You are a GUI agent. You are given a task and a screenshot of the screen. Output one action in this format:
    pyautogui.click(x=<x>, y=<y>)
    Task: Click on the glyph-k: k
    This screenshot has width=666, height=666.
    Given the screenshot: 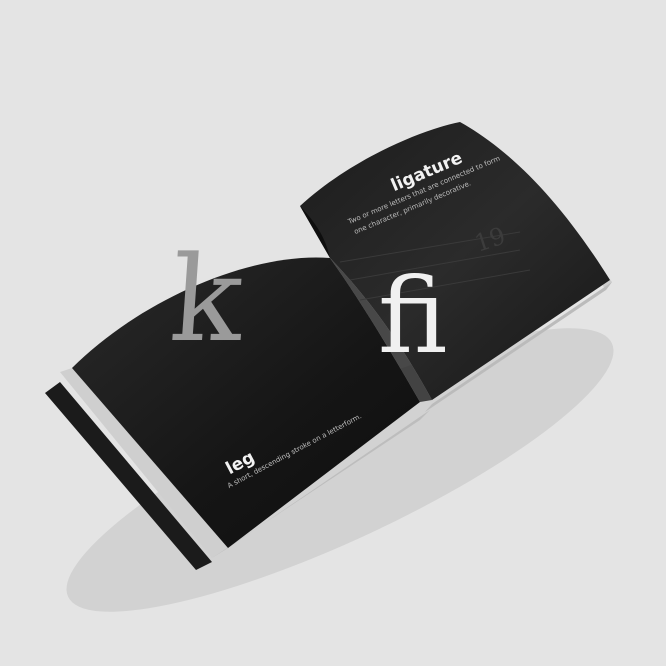 What is the action you would take?
    pyautogui.click(x=207, y=299)
    